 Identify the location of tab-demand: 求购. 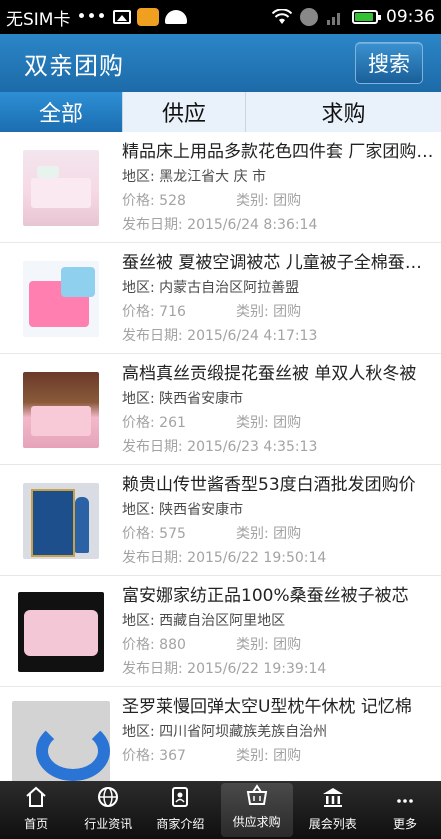
(343, 112).